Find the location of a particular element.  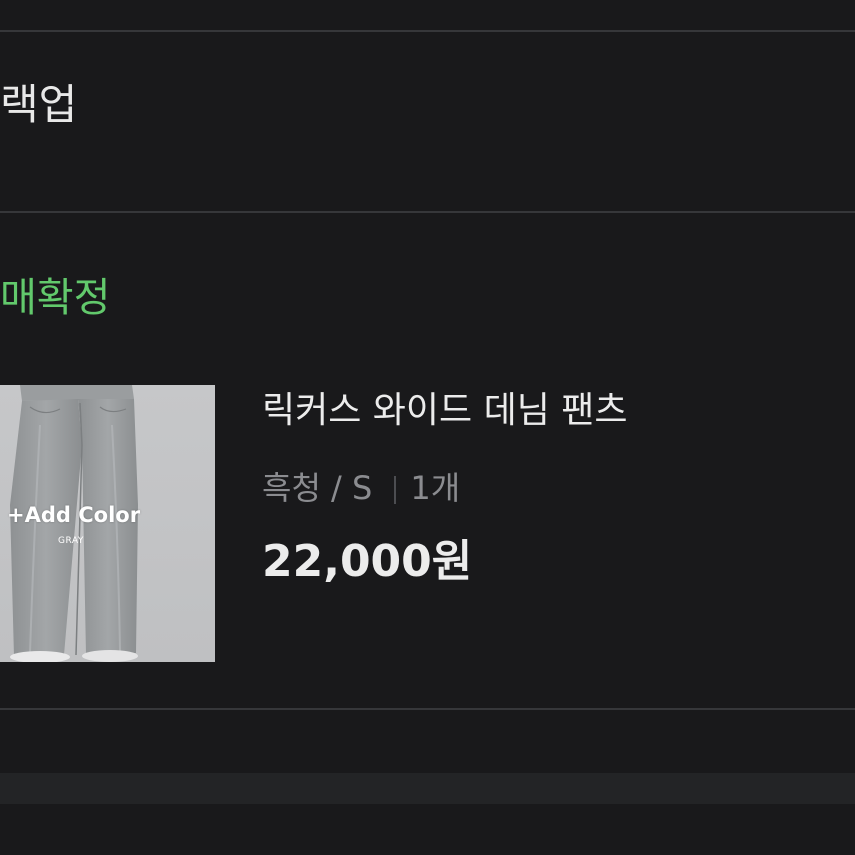

product-option-row: 흑청 / S 1개 is located at coordinates (361, 488).